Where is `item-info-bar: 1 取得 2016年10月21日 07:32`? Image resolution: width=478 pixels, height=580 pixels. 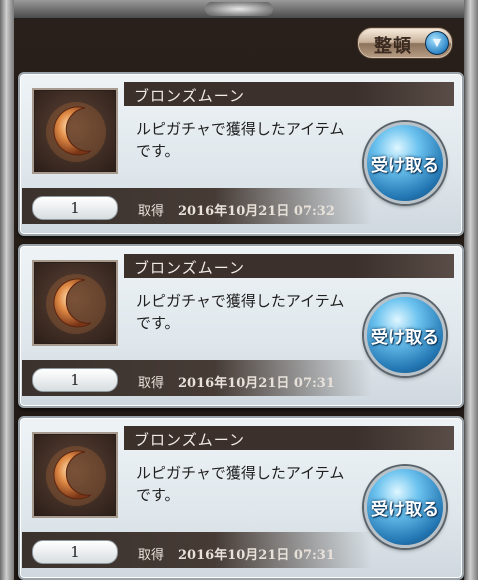 item-info-bar: 1 取得 2016年10月21日 07:32 is located at coordinates (197, 206).